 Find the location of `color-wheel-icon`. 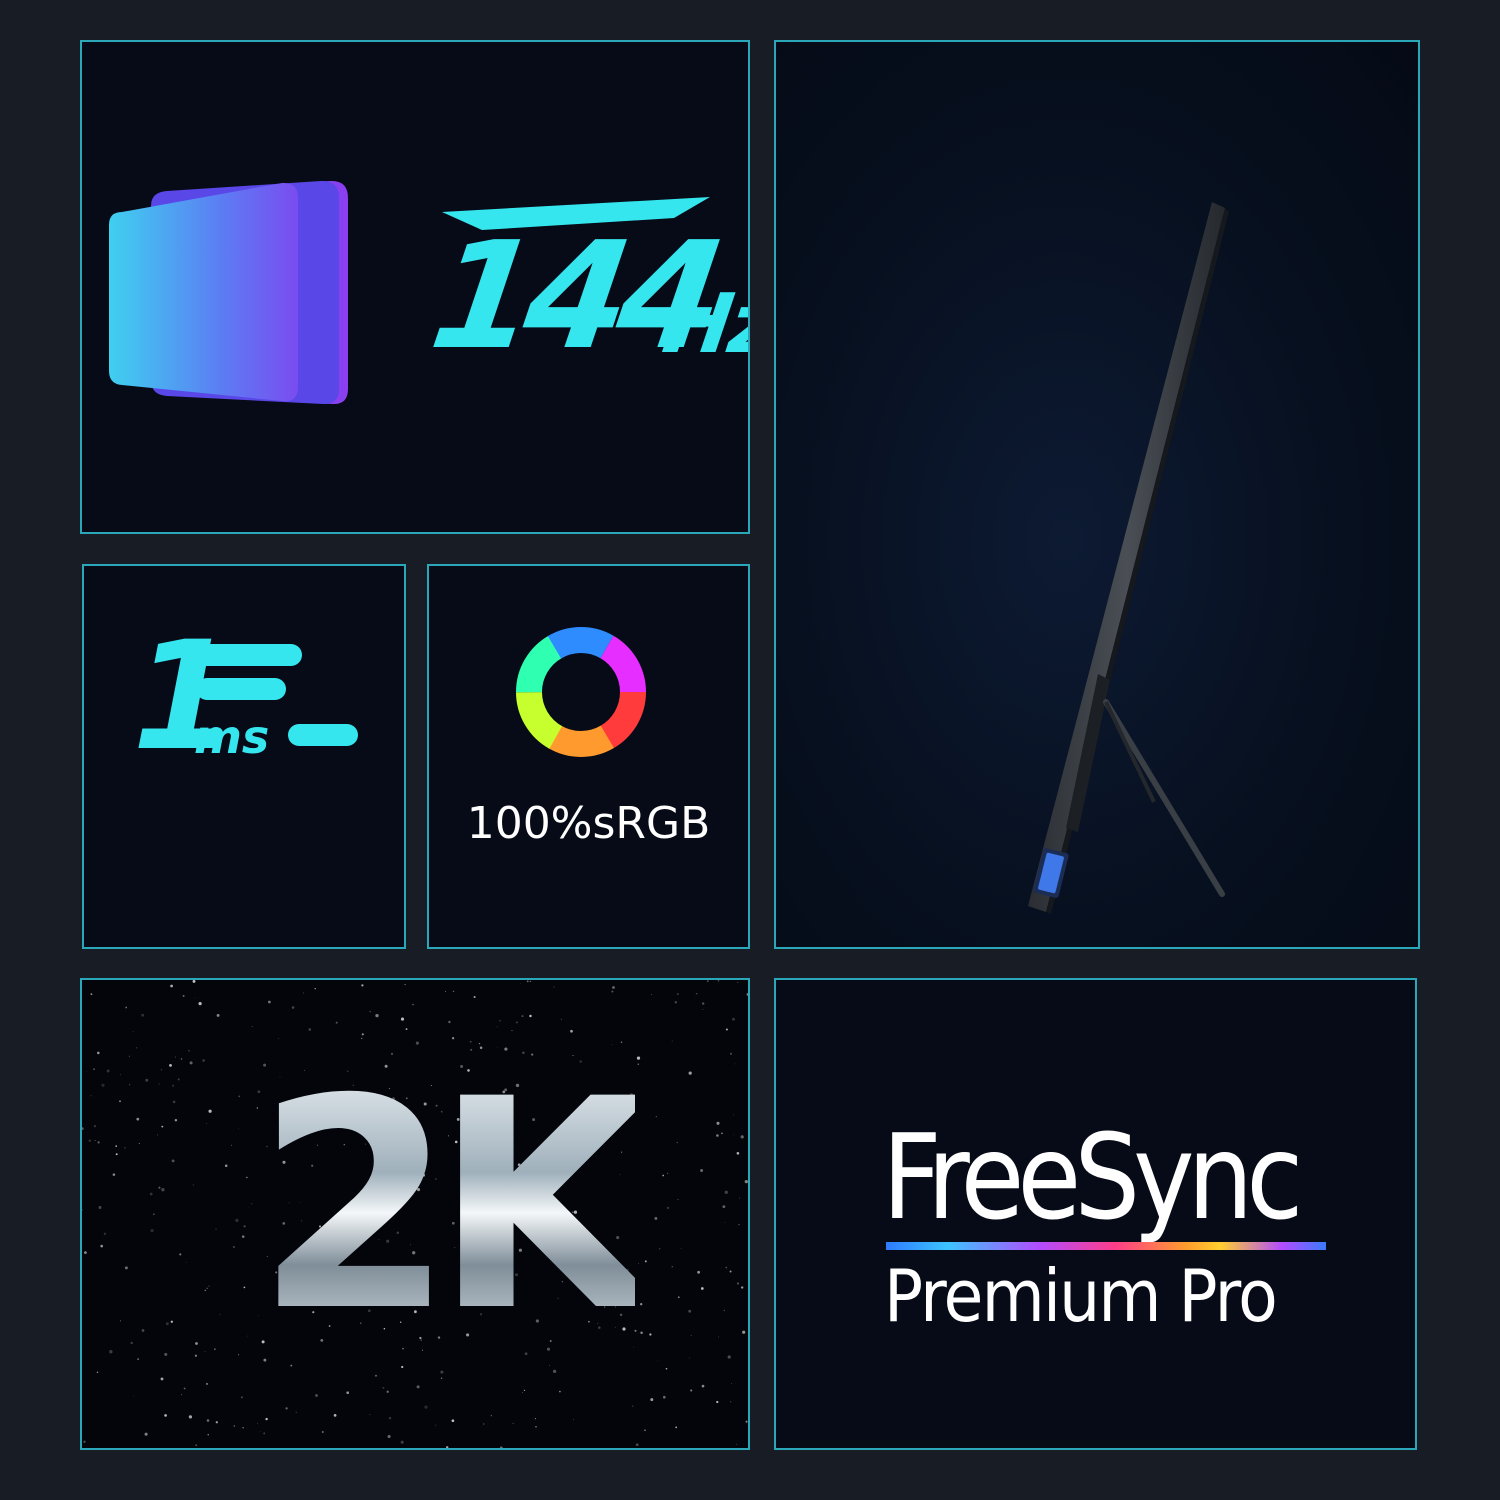

color-wheel-icon is located at coordinates (581, 692).